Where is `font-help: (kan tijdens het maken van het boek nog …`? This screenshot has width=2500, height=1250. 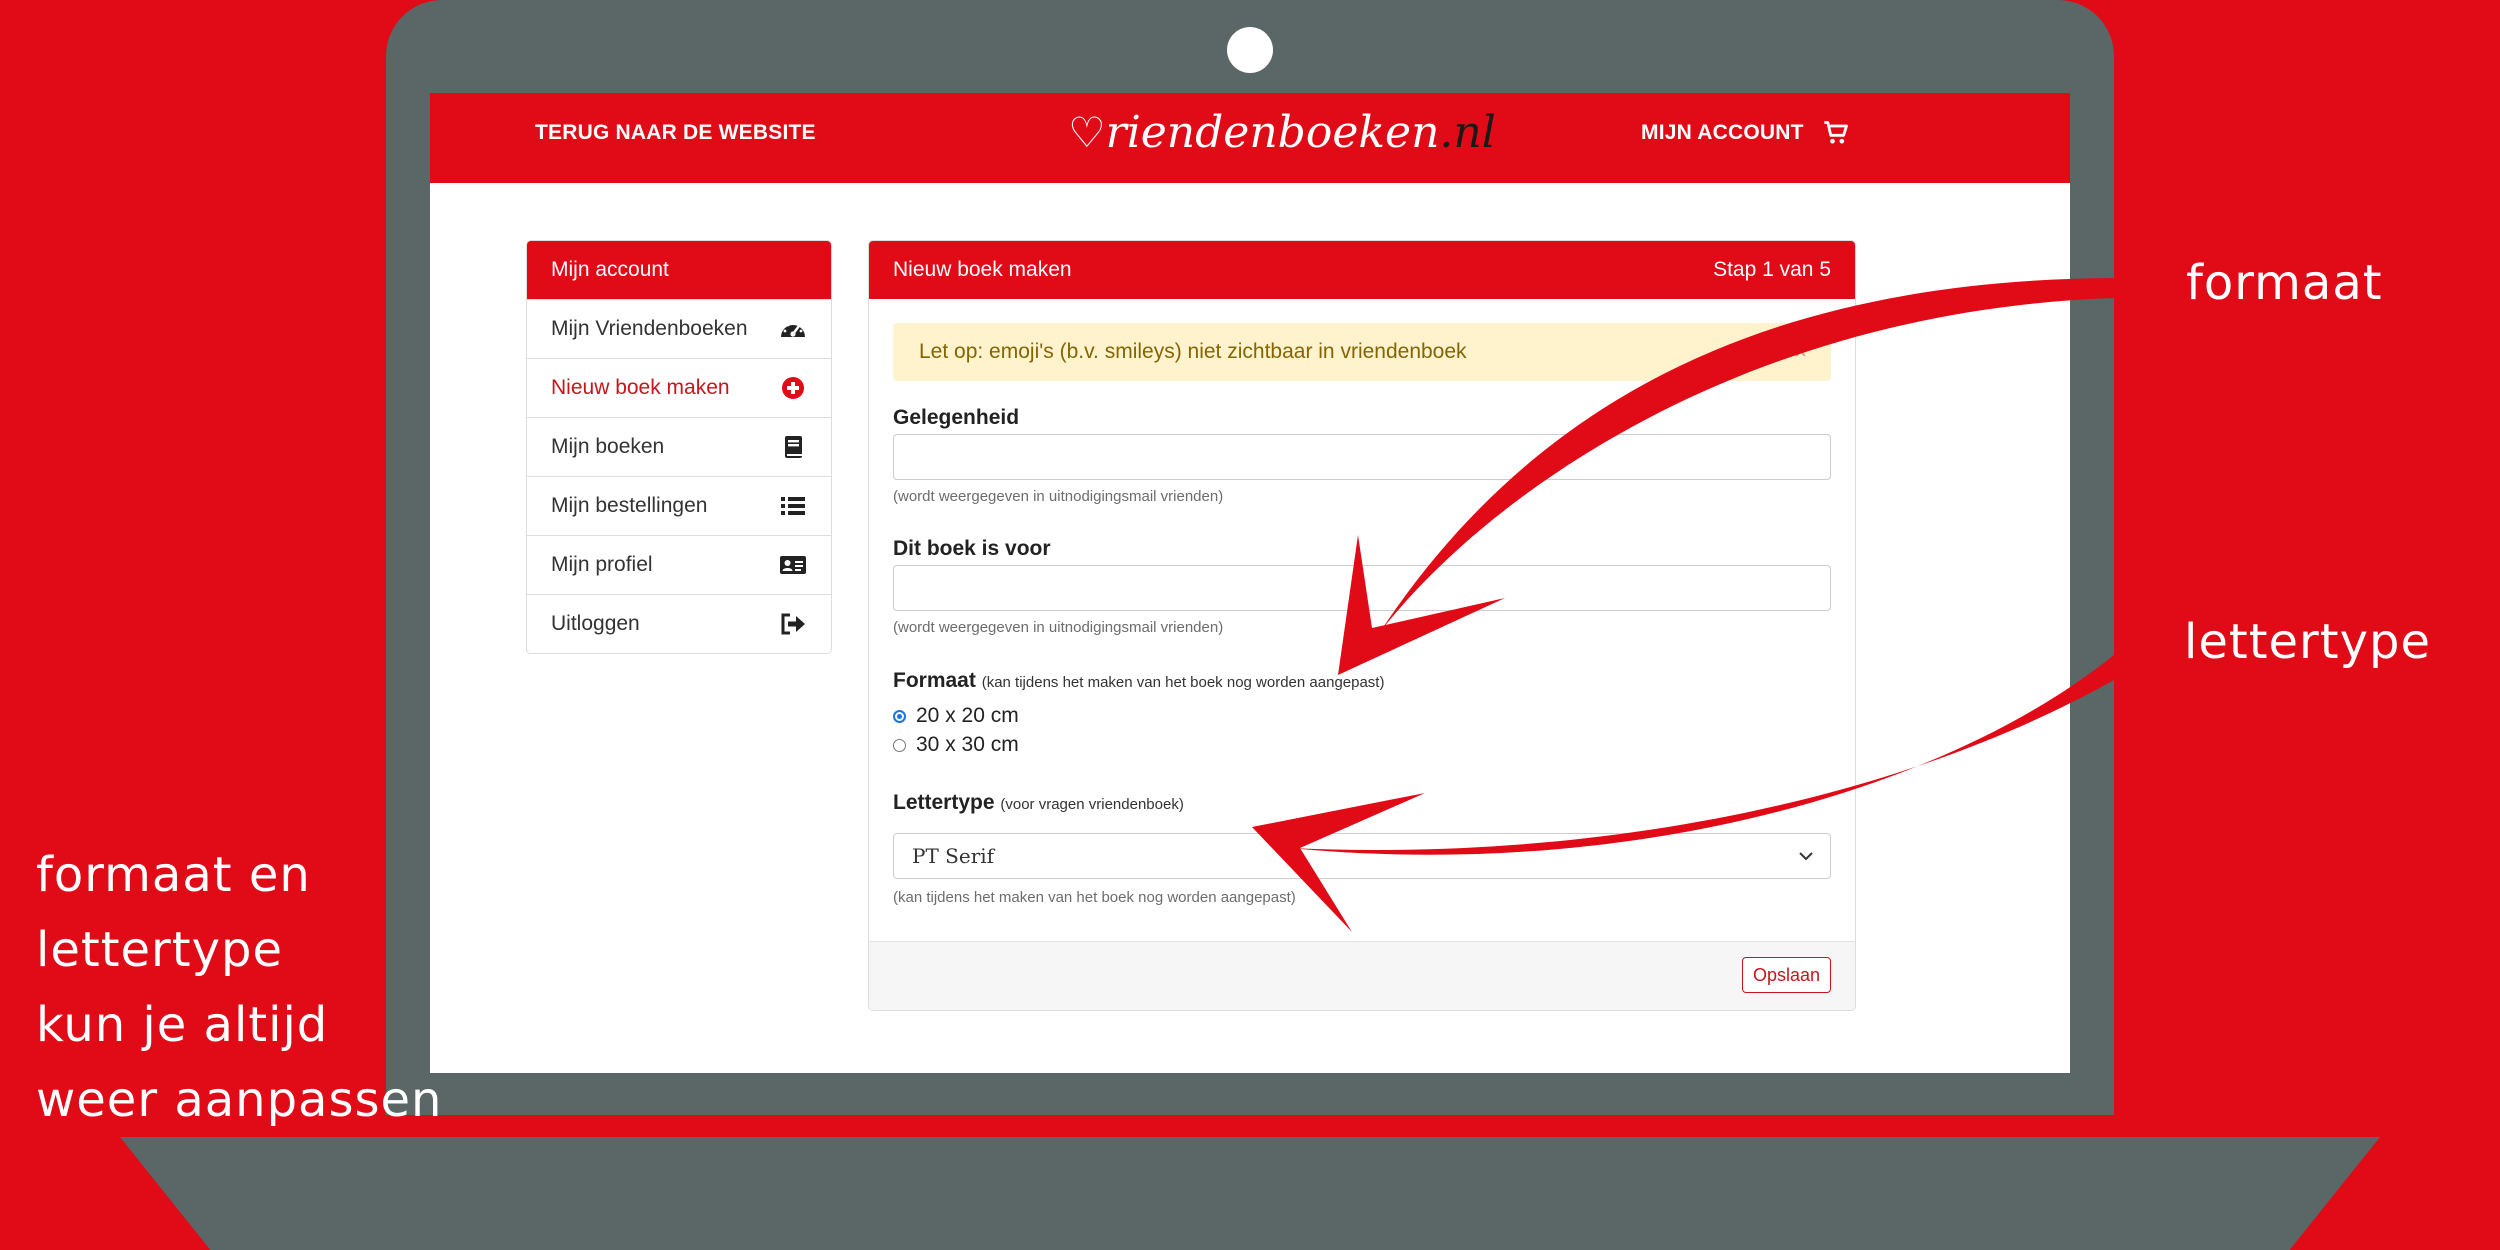
font-help: (kan tijdens het maken van het boek nog … is located at coordinates (1094, 897).